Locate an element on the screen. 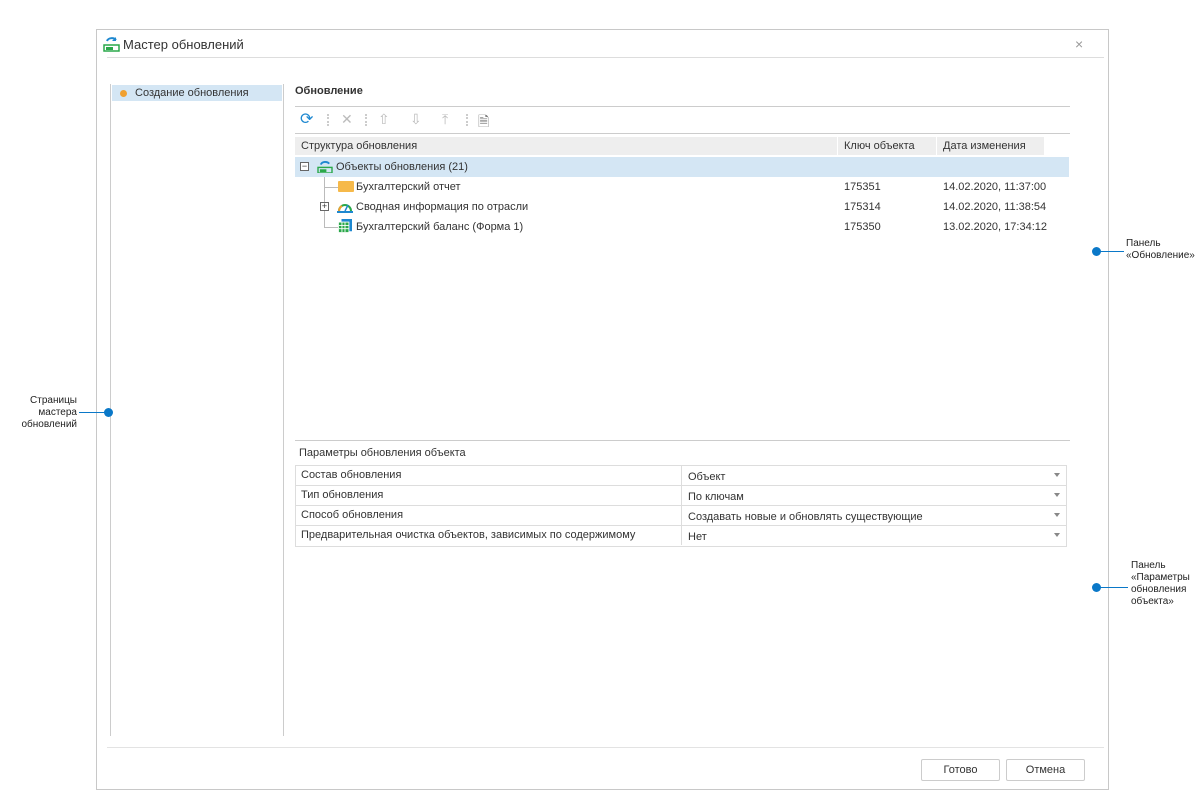  table-form-icon is located at coordinates (345, 226).